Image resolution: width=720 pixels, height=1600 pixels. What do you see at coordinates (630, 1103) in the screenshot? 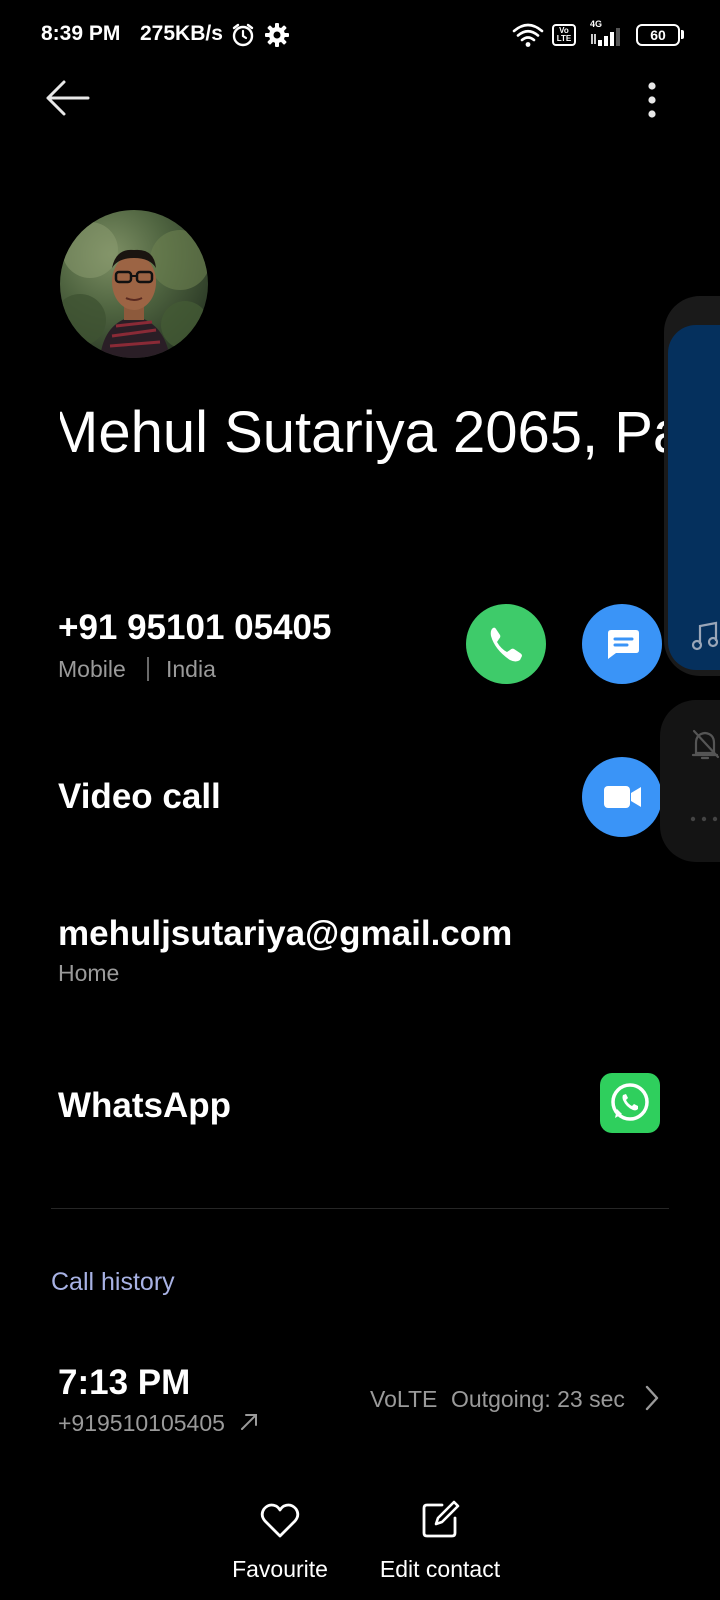
I see `whatsapp-icon` at bounding box center [630, 1103].